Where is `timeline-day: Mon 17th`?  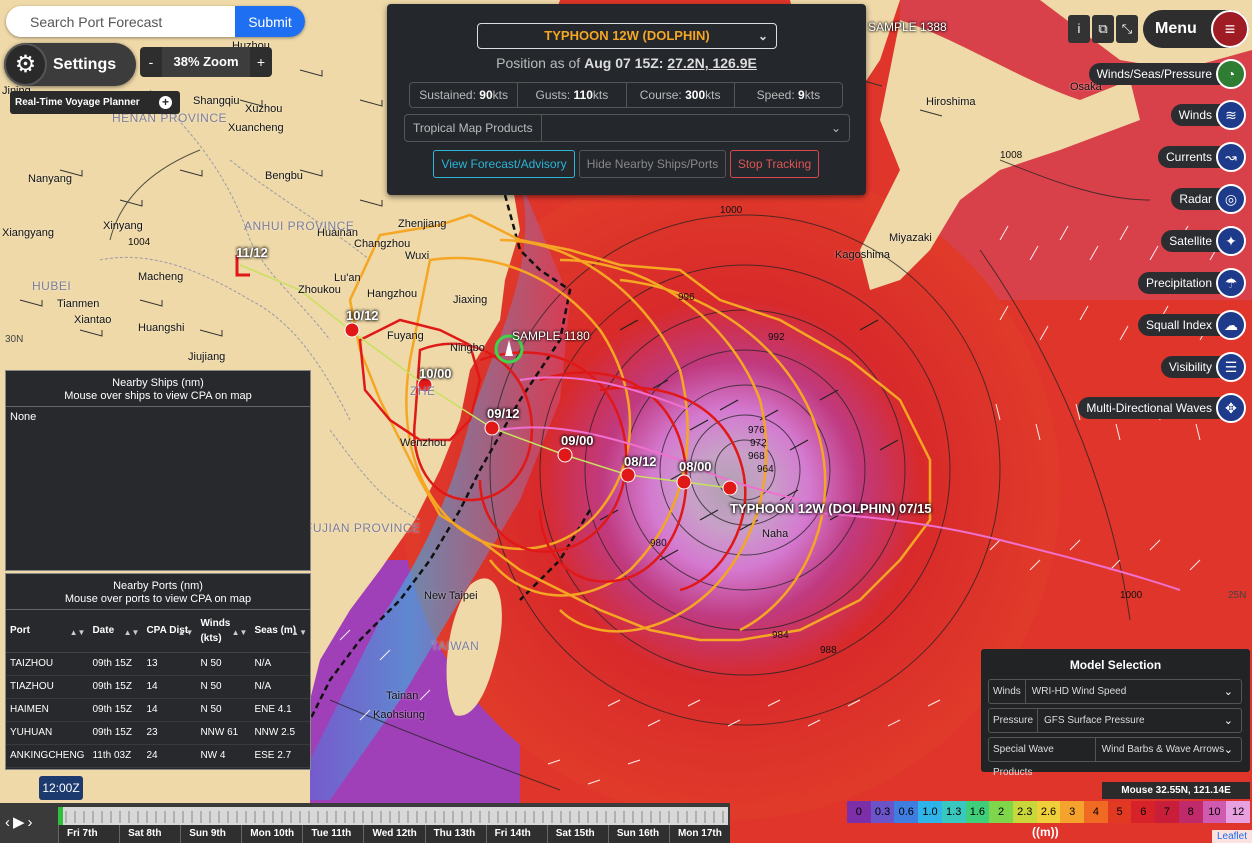 timeline-day: Mon 17th is located at coordinates (699, 834).